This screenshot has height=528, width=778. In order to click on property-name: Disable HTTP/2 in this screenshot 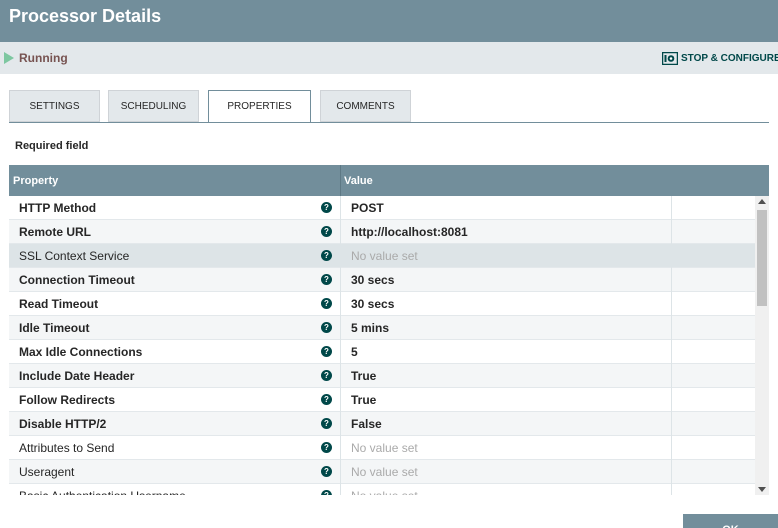, I will do `click(63, 424)`.